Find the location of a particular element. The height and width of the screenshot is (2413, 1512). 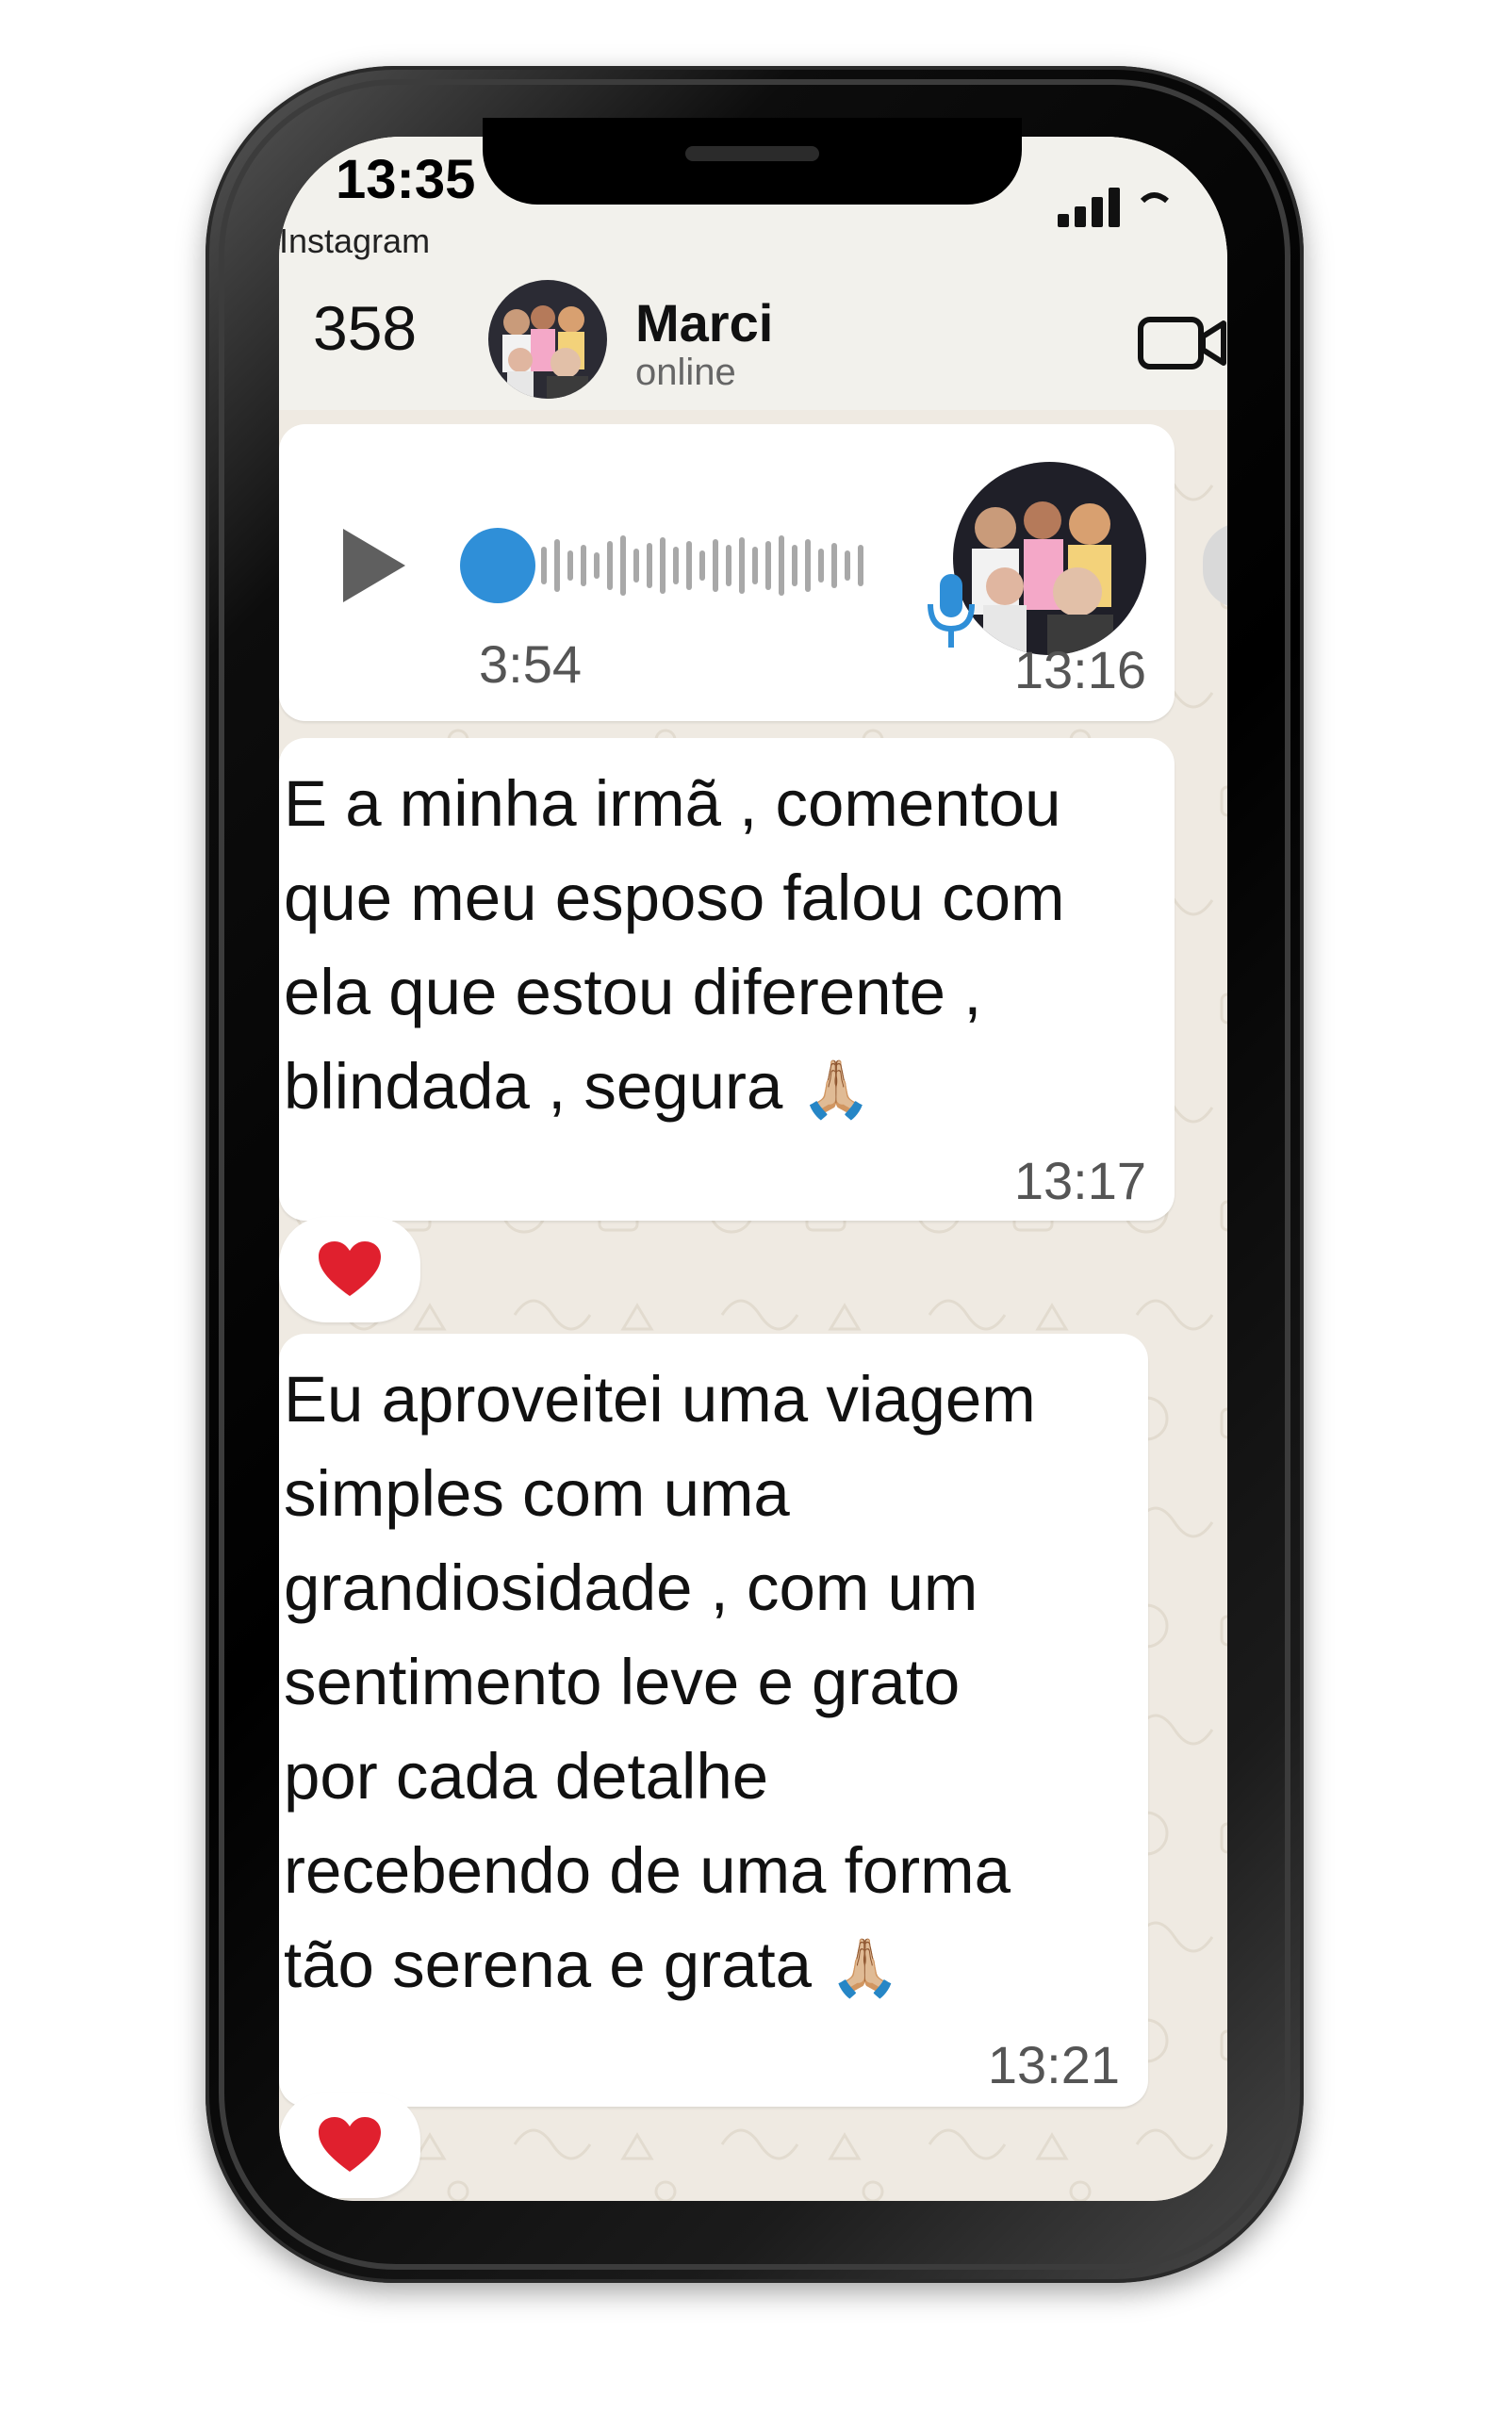

mic-icon is located at coordinates (952, 611).